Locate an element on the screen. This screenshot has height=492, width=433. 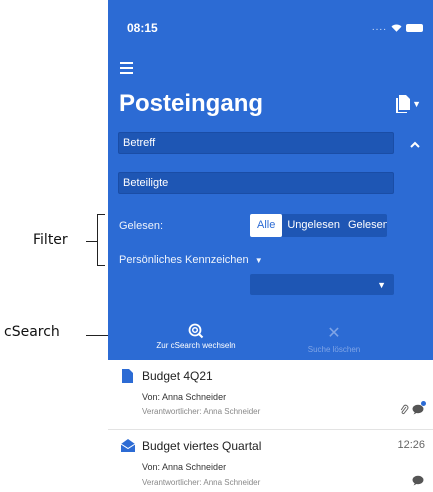
comment-icon is located at coordinates (418, 480).